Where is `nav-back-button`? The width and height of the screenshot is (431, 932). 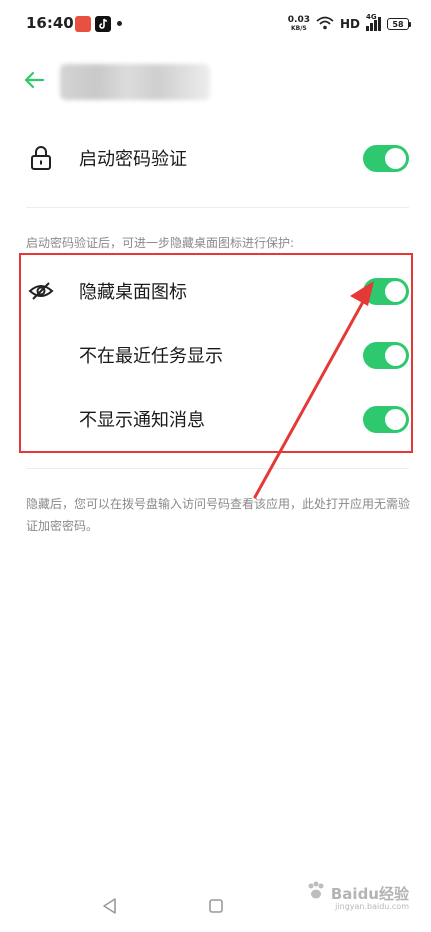
nav-back-button is located at coordinates (110, 908).